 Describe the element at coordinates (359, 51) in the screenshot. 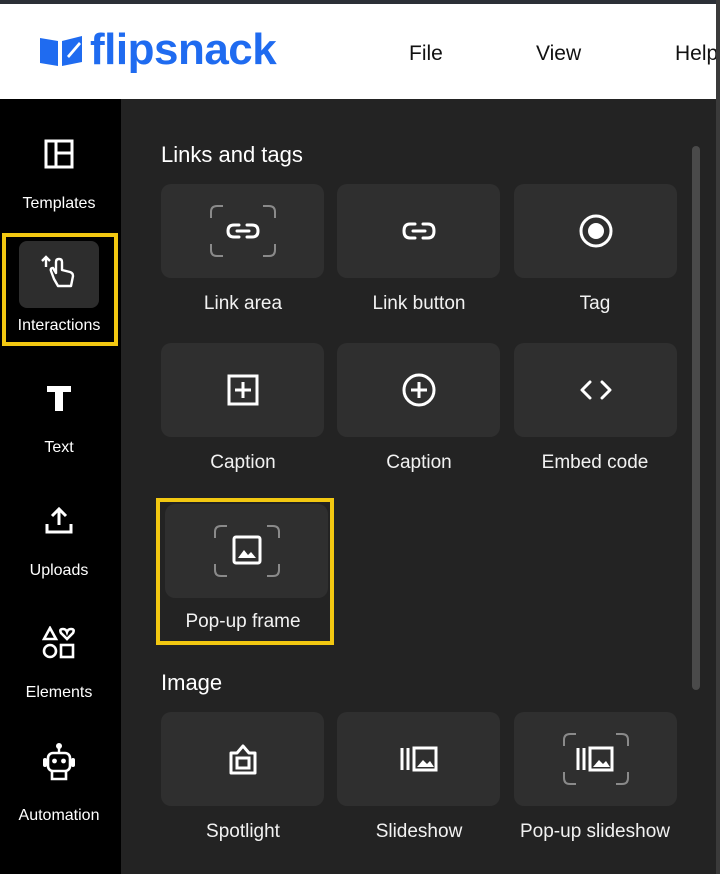

I see `app-header: flipsnack File View Help` at that location.